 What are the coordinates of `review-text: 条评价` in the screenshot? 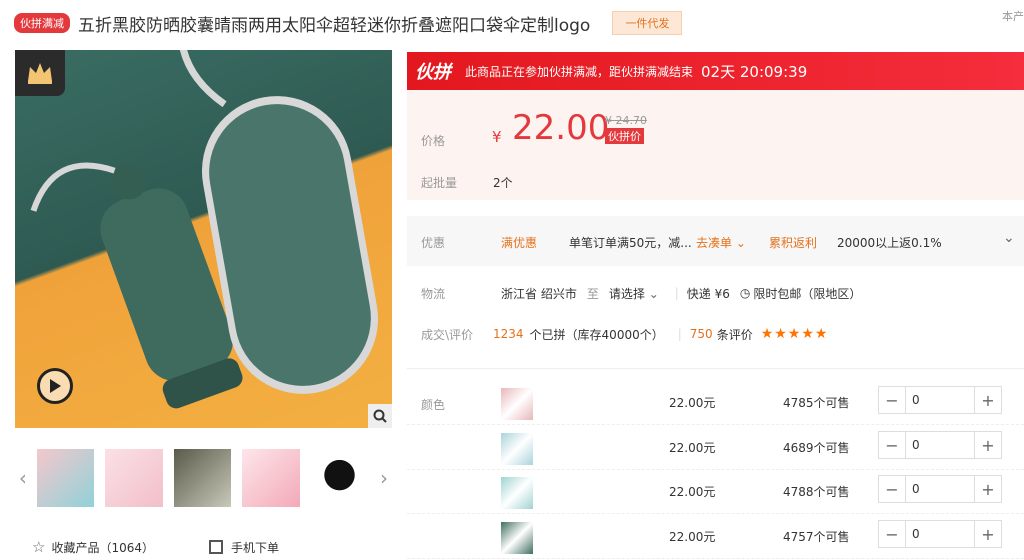 It's located at (734, 334).